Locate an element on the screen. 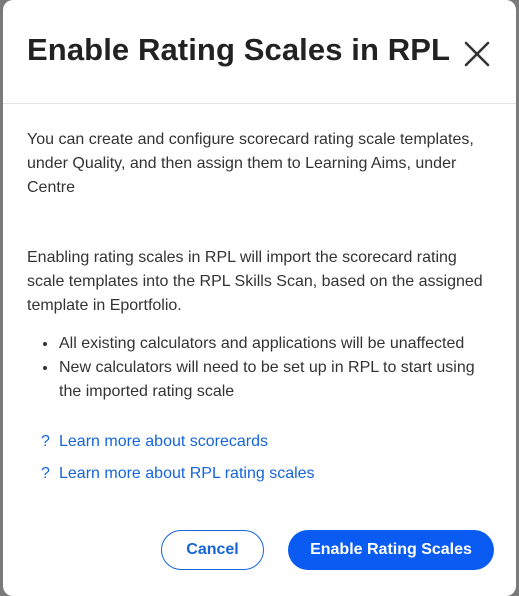 The image size is (519, 596). cancel-button: Cancel is located at coordinates (212, 550).